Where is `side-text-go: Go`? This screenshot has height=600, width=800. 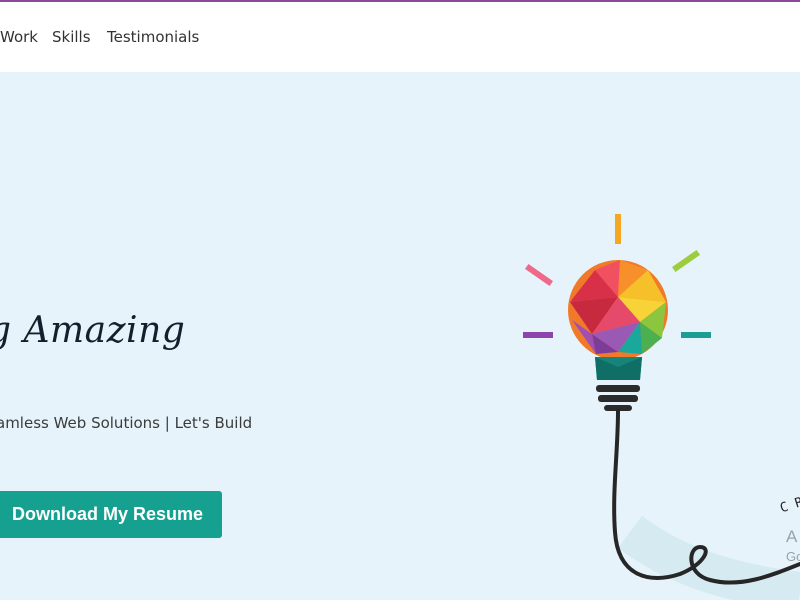
side-text-go: Go is located at coordinates (793, 556).